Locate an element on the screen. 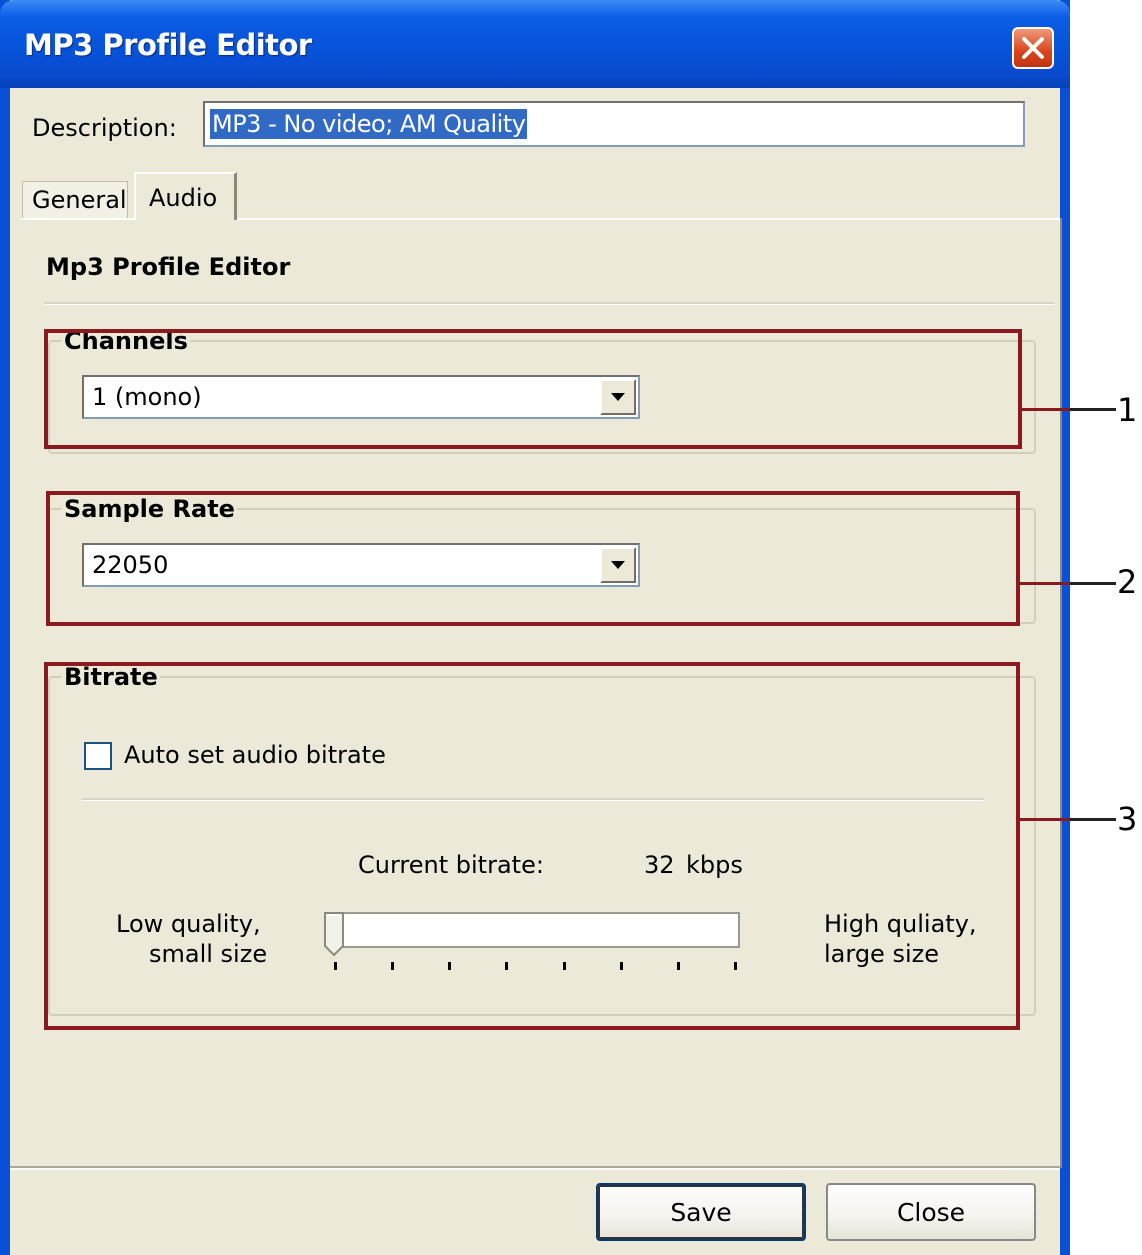 Image resolution: width=1142 pixels, height=1255 pixels. close-window-button is located at coordinates (1033, 48).